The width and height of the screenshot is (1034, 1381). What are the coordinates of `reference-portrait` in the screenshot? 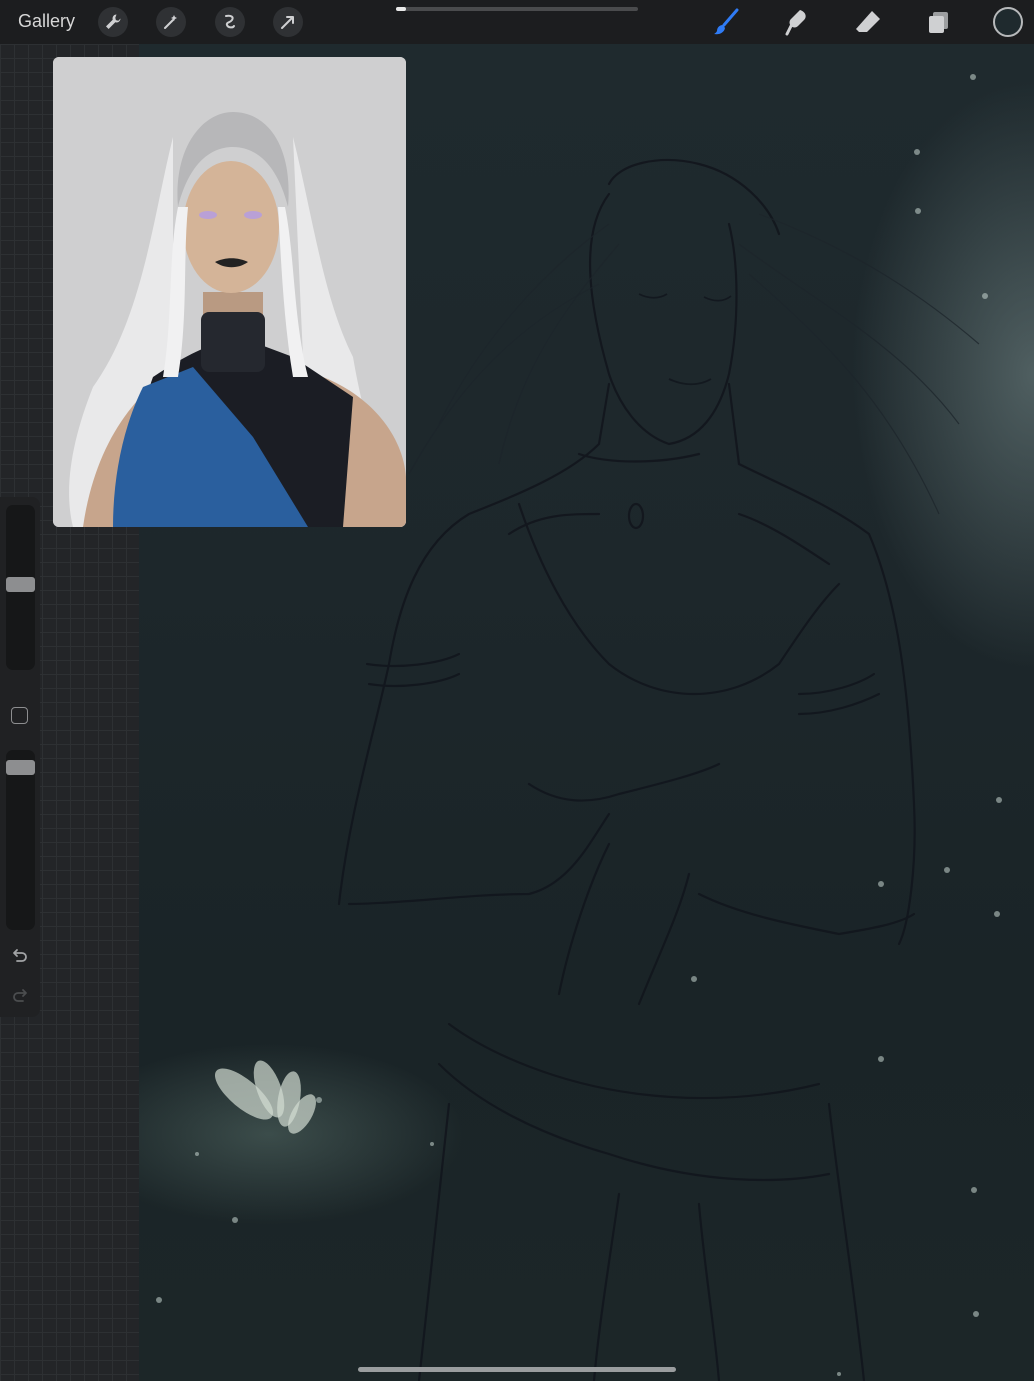 It's located at (229, 292).